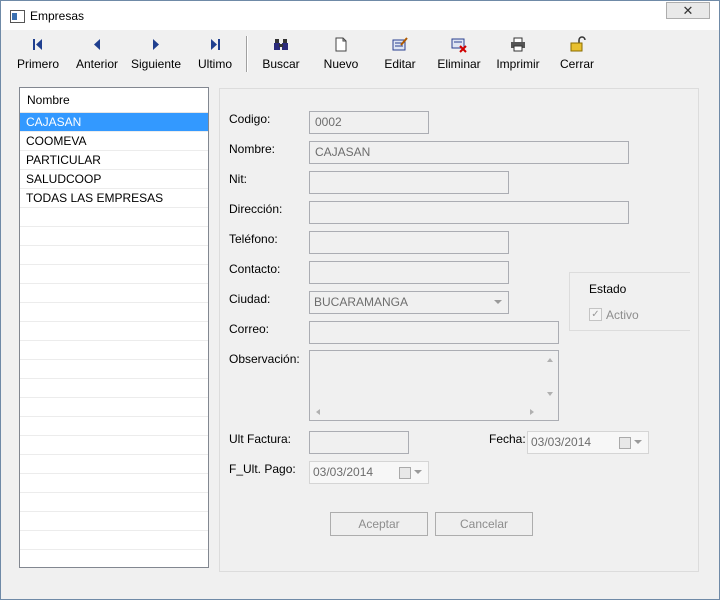 Image resolution: width=720 pixels, height=600 pixels. I want to click on codigo-label: Codigo:, so click(250, 119).